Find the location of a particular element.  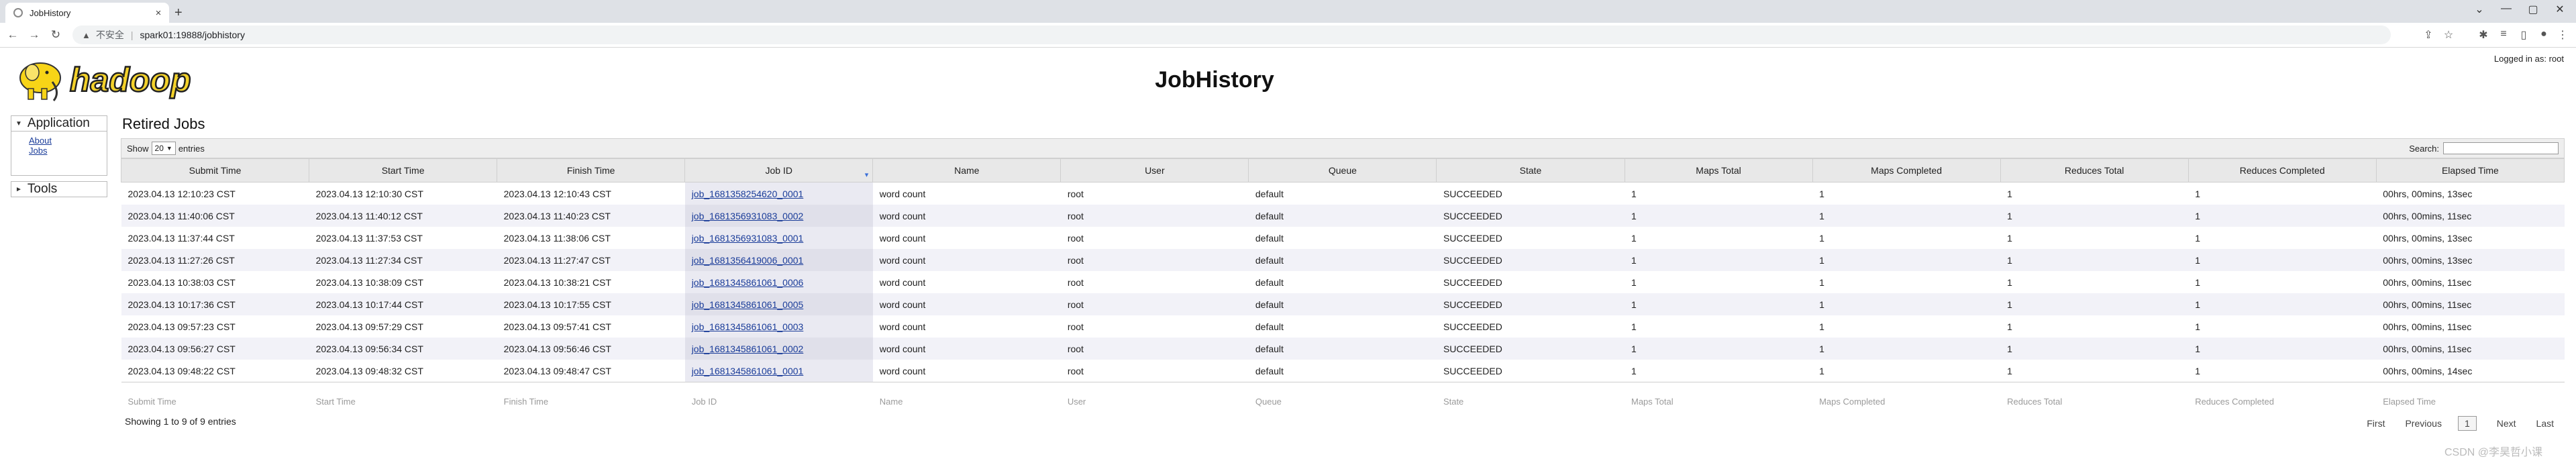

filter-maps-completed: Maps Completed is located at coordinates (1906, 401).